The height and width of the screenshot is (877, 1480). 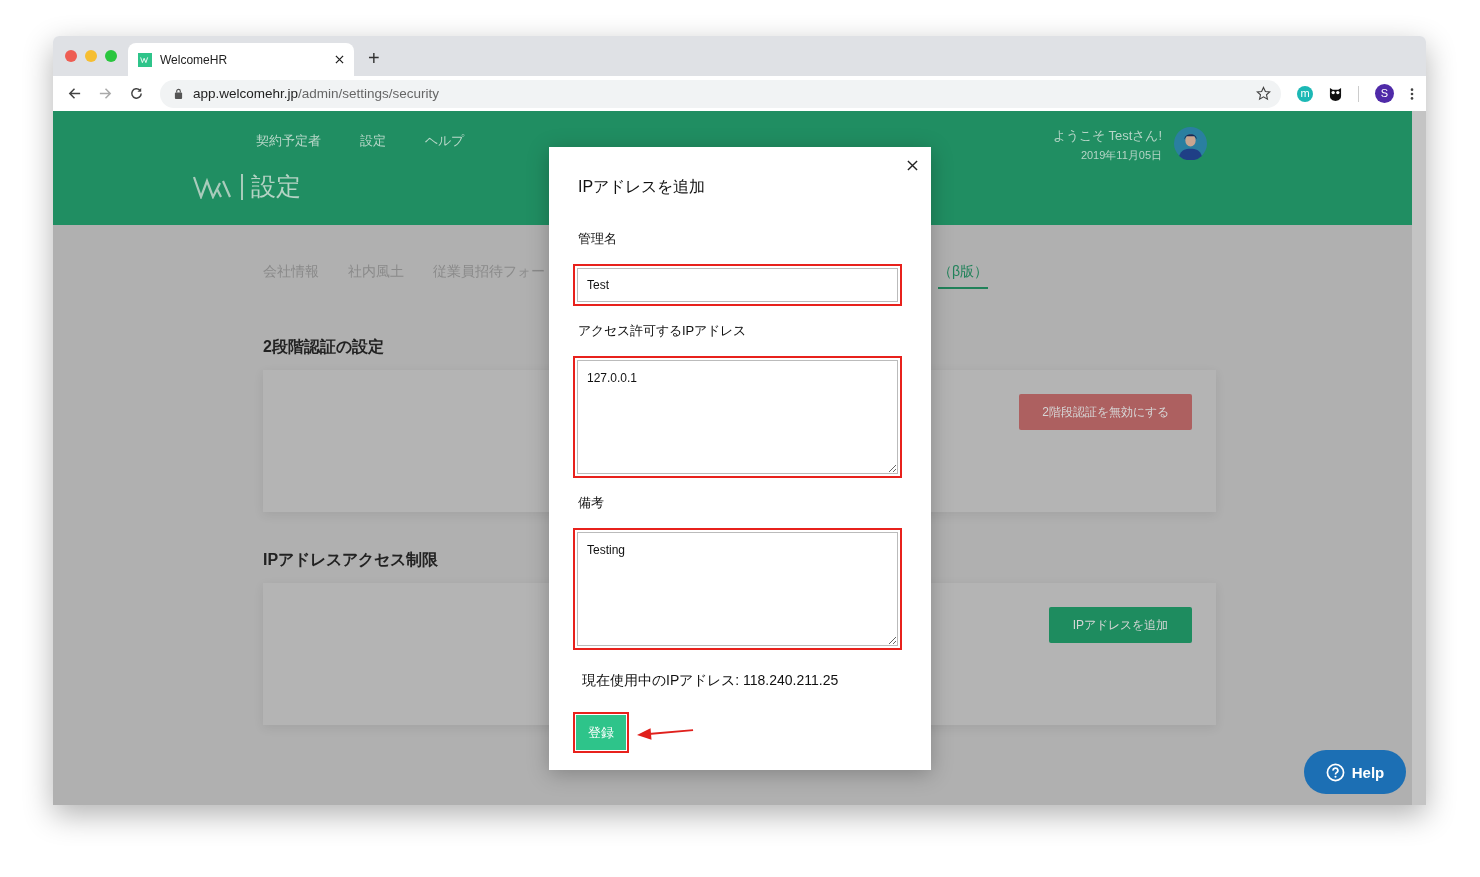 What do you see at coordinates (663, 331) in the screenshot?
I see `field-label: アクセス許可するIPアドレス` at bounding box center [663, 331].